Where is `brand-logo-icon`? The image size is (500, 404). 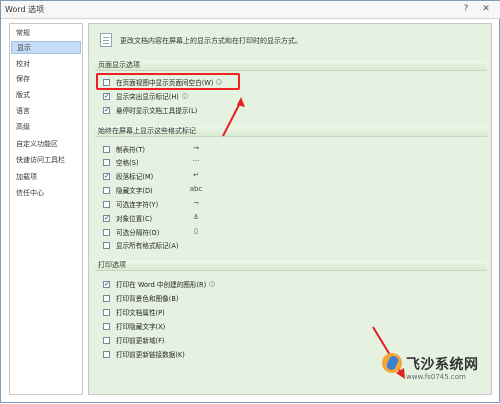
brand-logo-icon is located at coordinates (392, 363).